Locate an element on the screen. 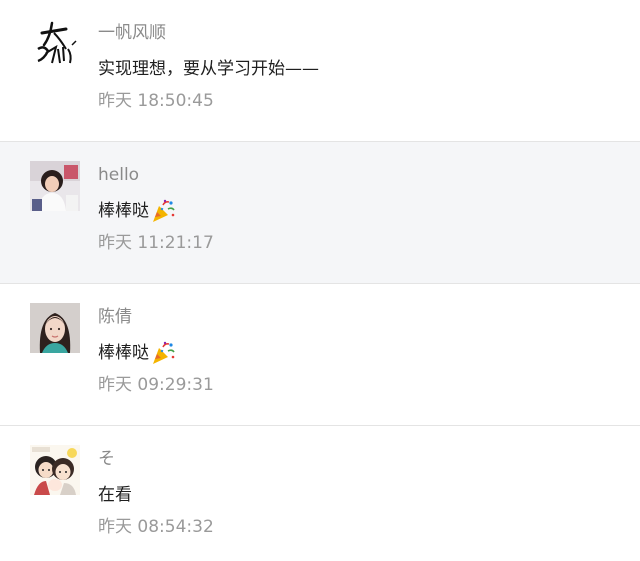  girl-photo-avatar is located at coordinates (55, 328).